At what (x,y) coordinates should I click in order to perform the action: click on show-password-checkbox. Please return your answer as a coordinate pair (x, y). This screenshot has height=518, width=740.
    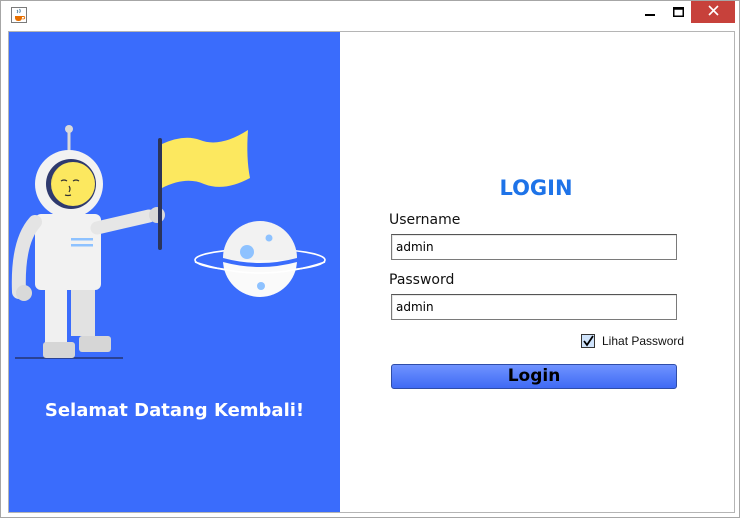
    Looking at the image, I should click on (588, 341).